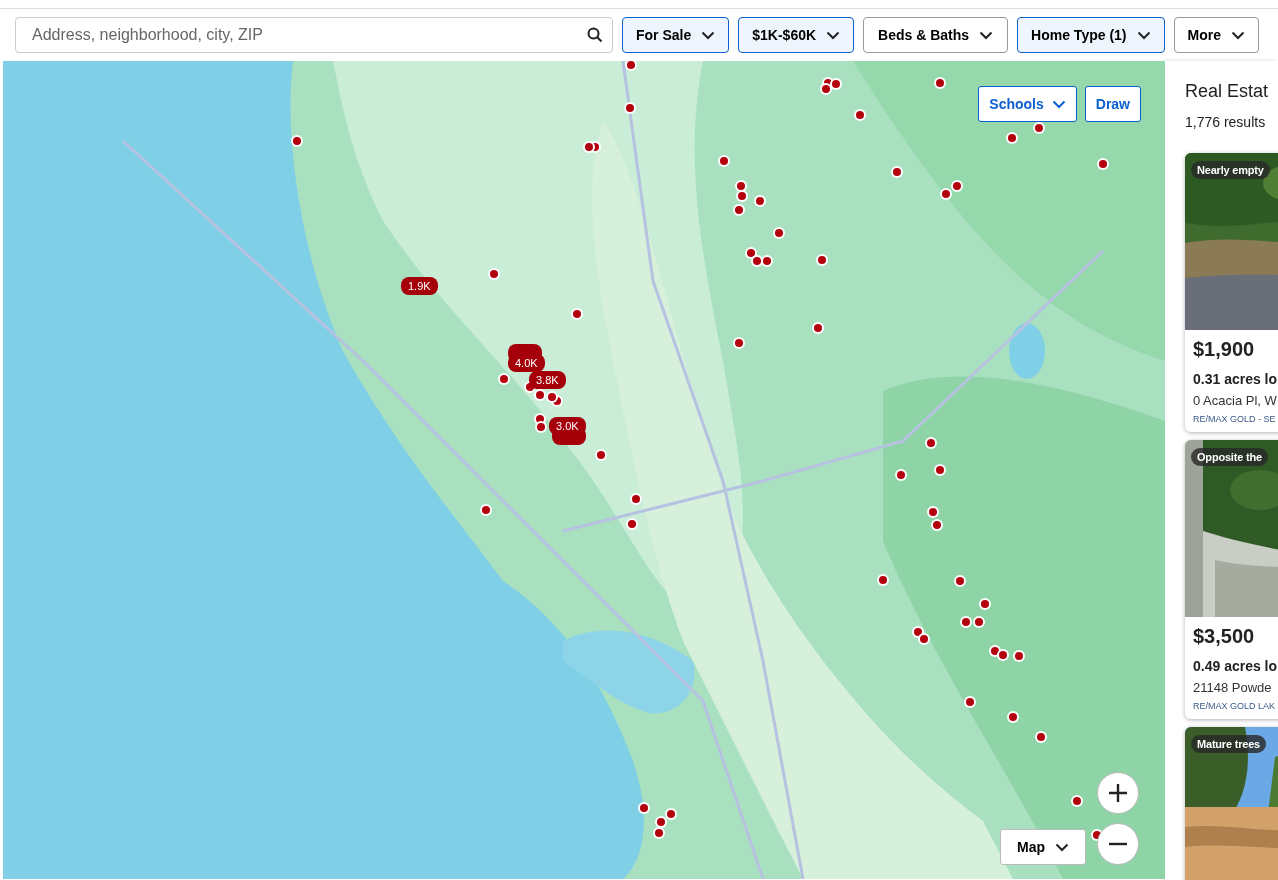 Image resolution: width=1278 pixels, height=880 pixels. Describe the element at coordinates (567, 426) in the screenshot. I see `price-pin: 3.0K` at that location.